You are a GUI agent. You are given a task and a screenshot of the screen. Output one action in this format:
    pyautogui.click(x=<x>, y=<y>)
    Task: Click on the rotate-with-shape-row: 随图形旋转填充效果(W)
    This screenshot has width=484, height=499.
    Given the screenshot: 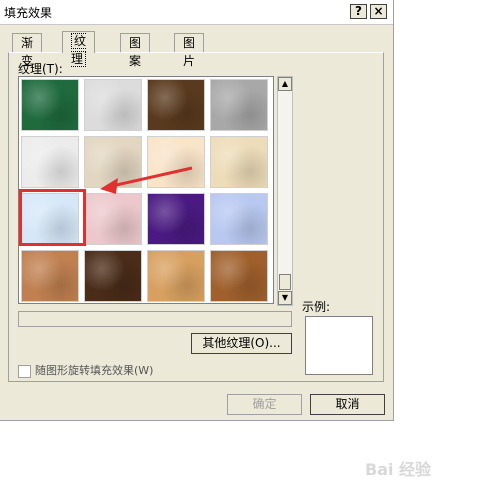 What is the action you would take?
    pyautogui.click(x=85, y=370)
    